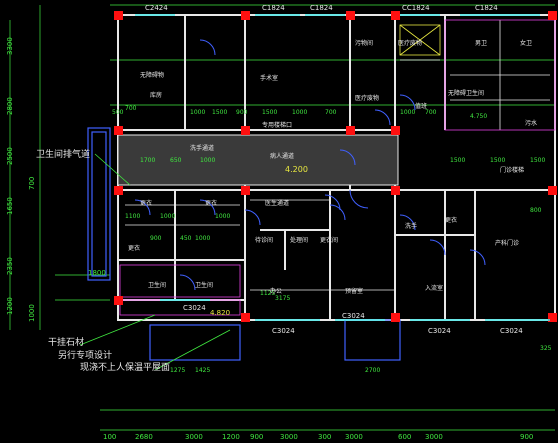 This screenshot has height=443, width=558. I want to click on dim-bottom-7: 300, so click(324, 437).